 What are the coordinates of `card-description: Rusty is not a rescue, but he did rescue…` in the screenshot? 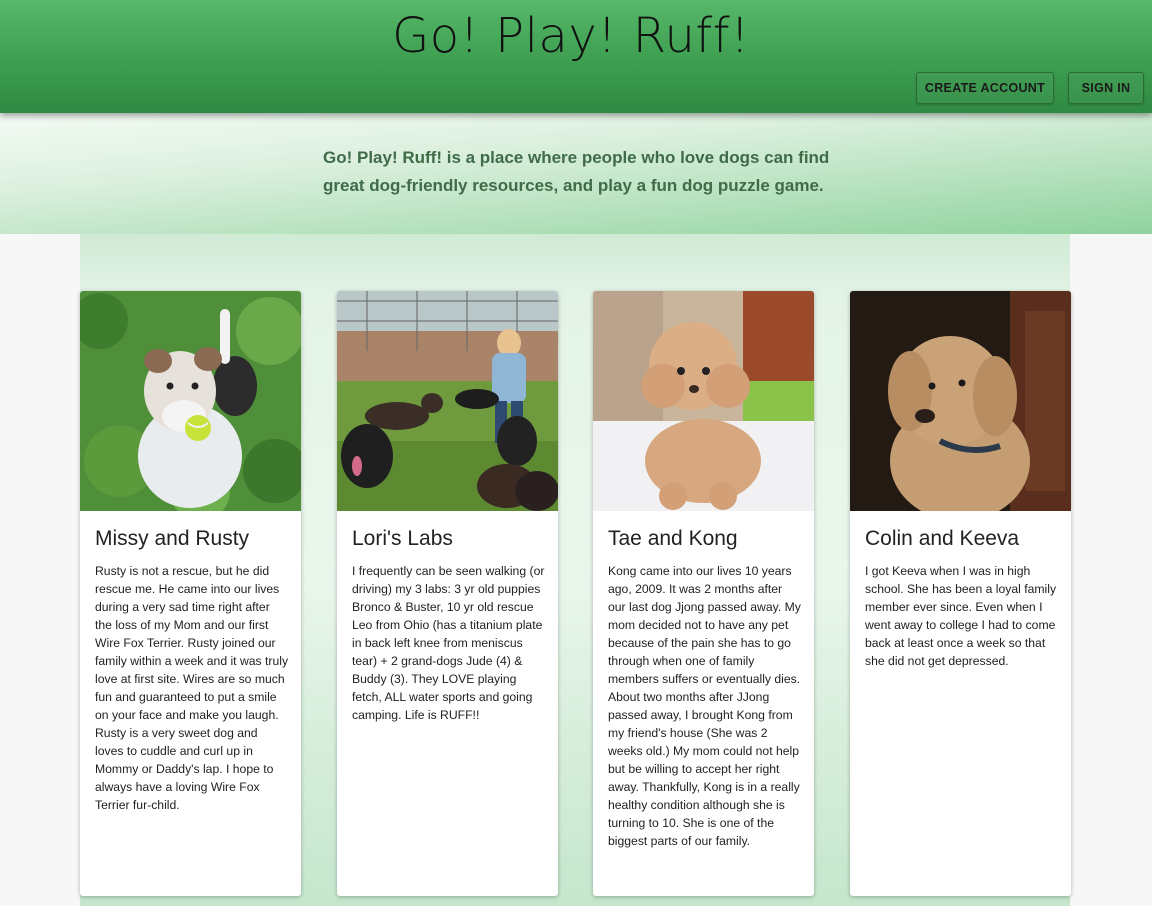 It's located at (192, 688).